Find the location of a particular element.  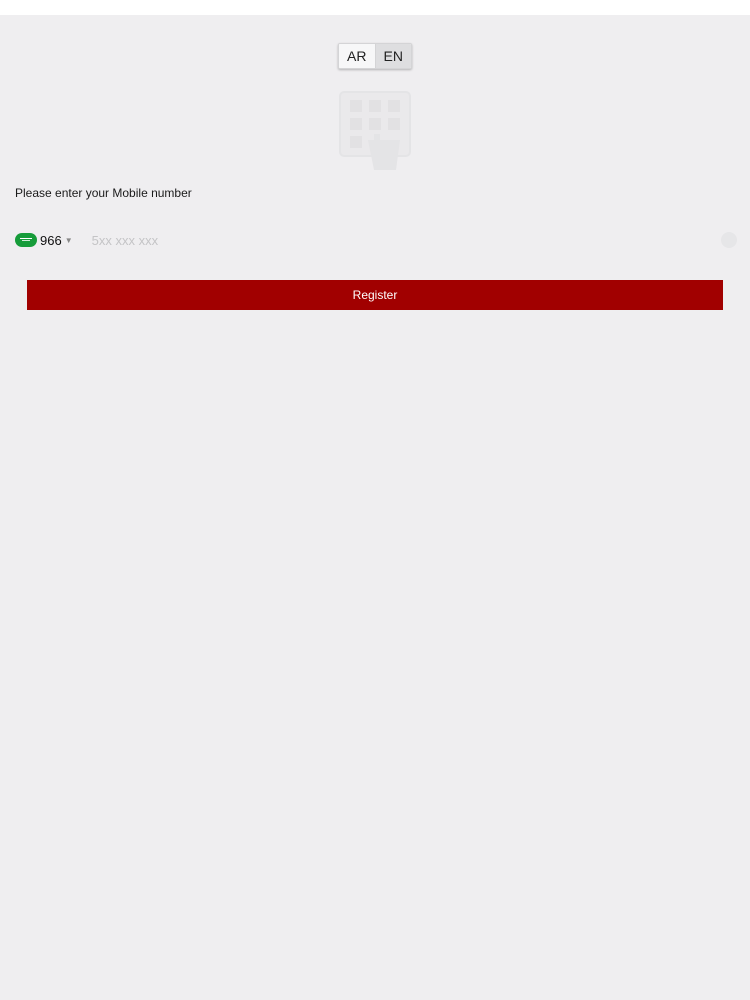

register-button: Register is located at coordinates (375, 295).